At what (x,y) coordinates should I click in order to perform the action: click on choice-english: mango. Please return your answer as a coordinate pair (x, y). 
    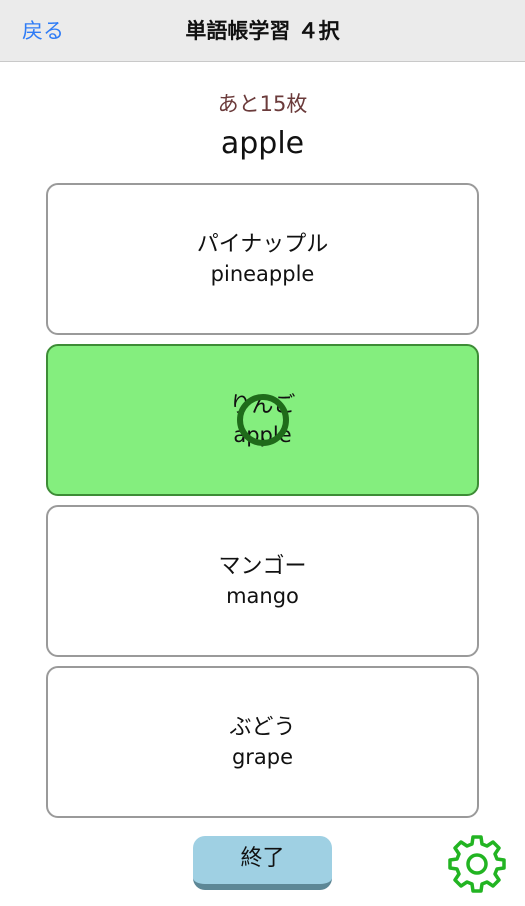
    Looking at the image, I should click on (262, 596).